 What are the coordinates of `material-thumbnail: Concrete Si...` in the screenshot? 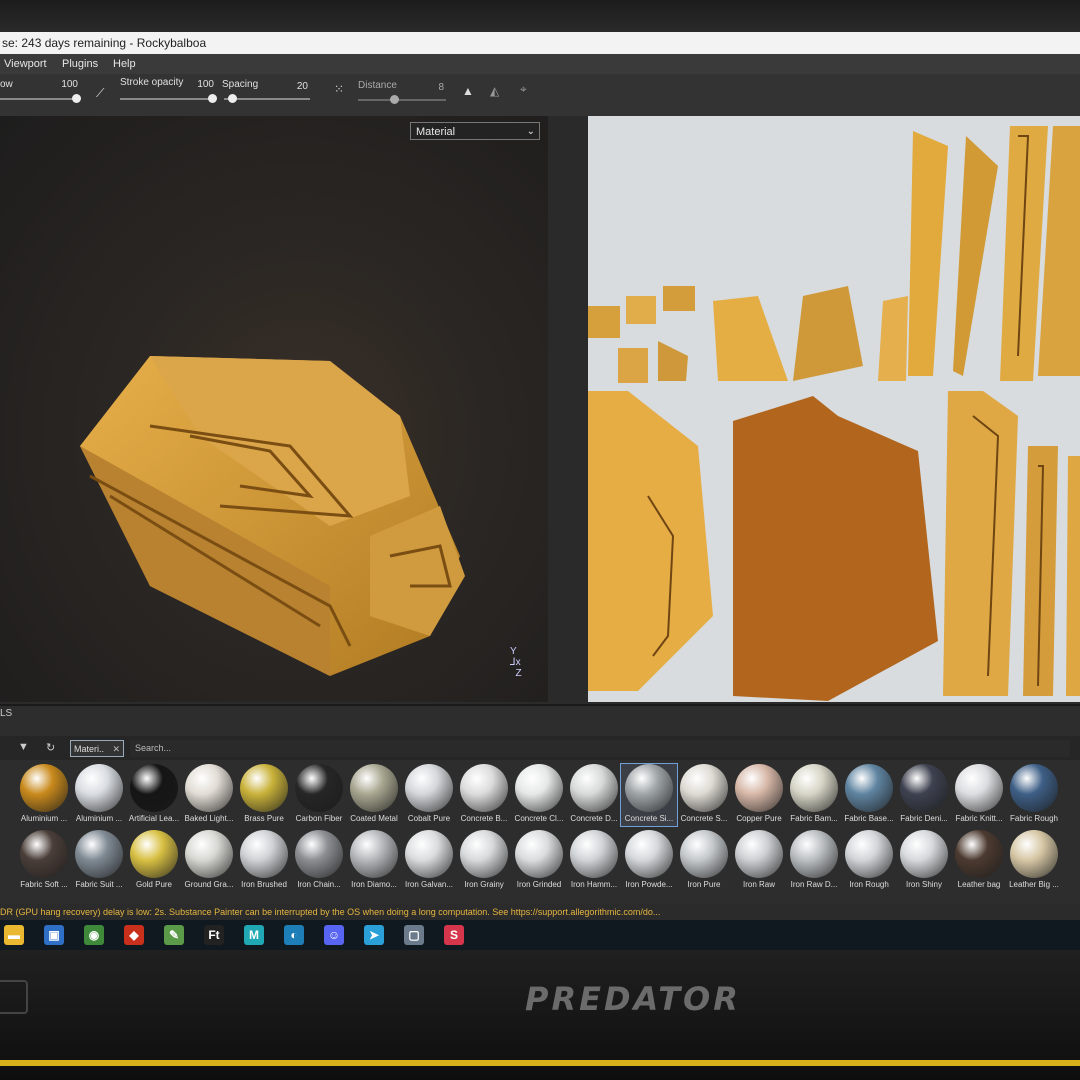 It's located at (649, 795).